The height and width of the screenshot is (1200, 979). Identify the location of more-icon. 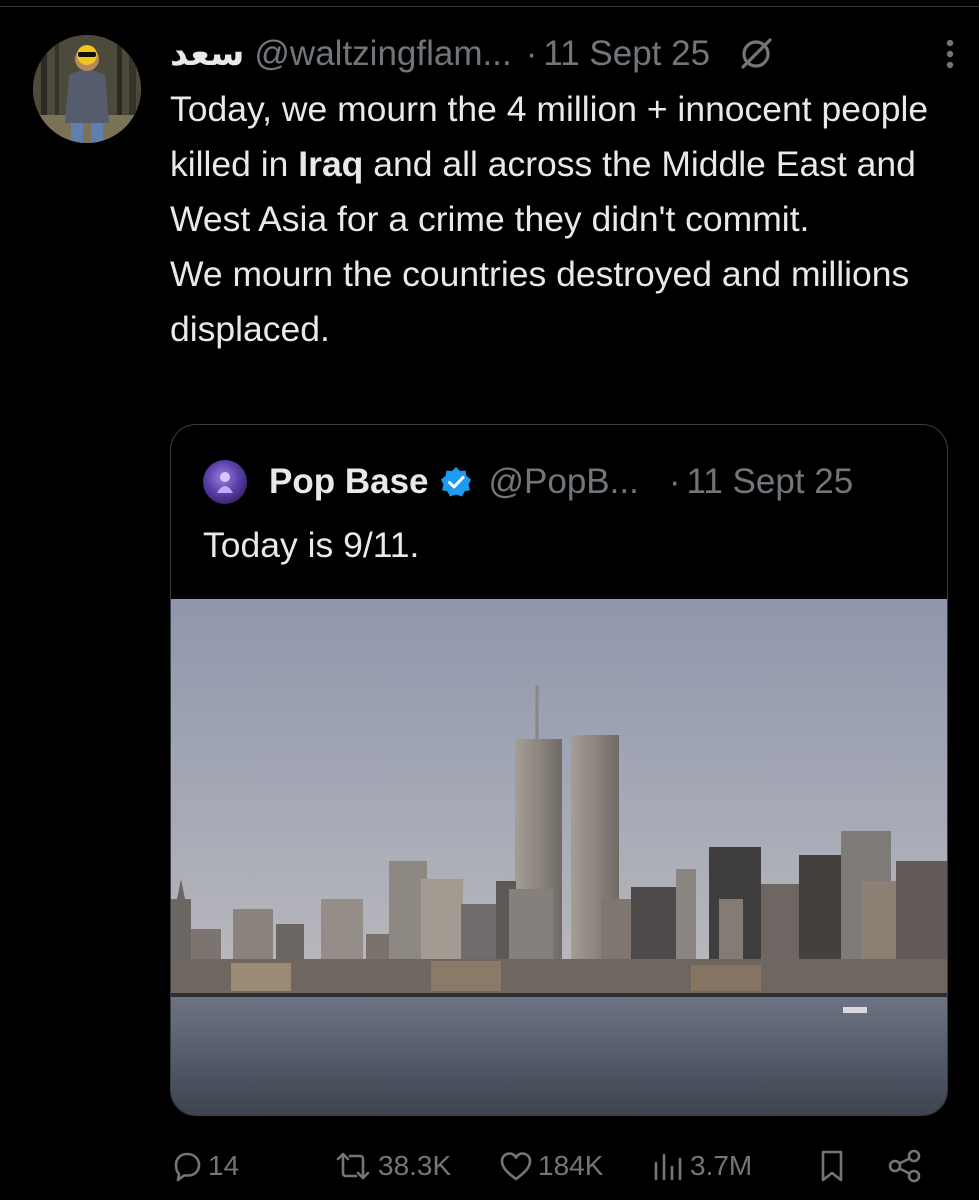
(950, 54).